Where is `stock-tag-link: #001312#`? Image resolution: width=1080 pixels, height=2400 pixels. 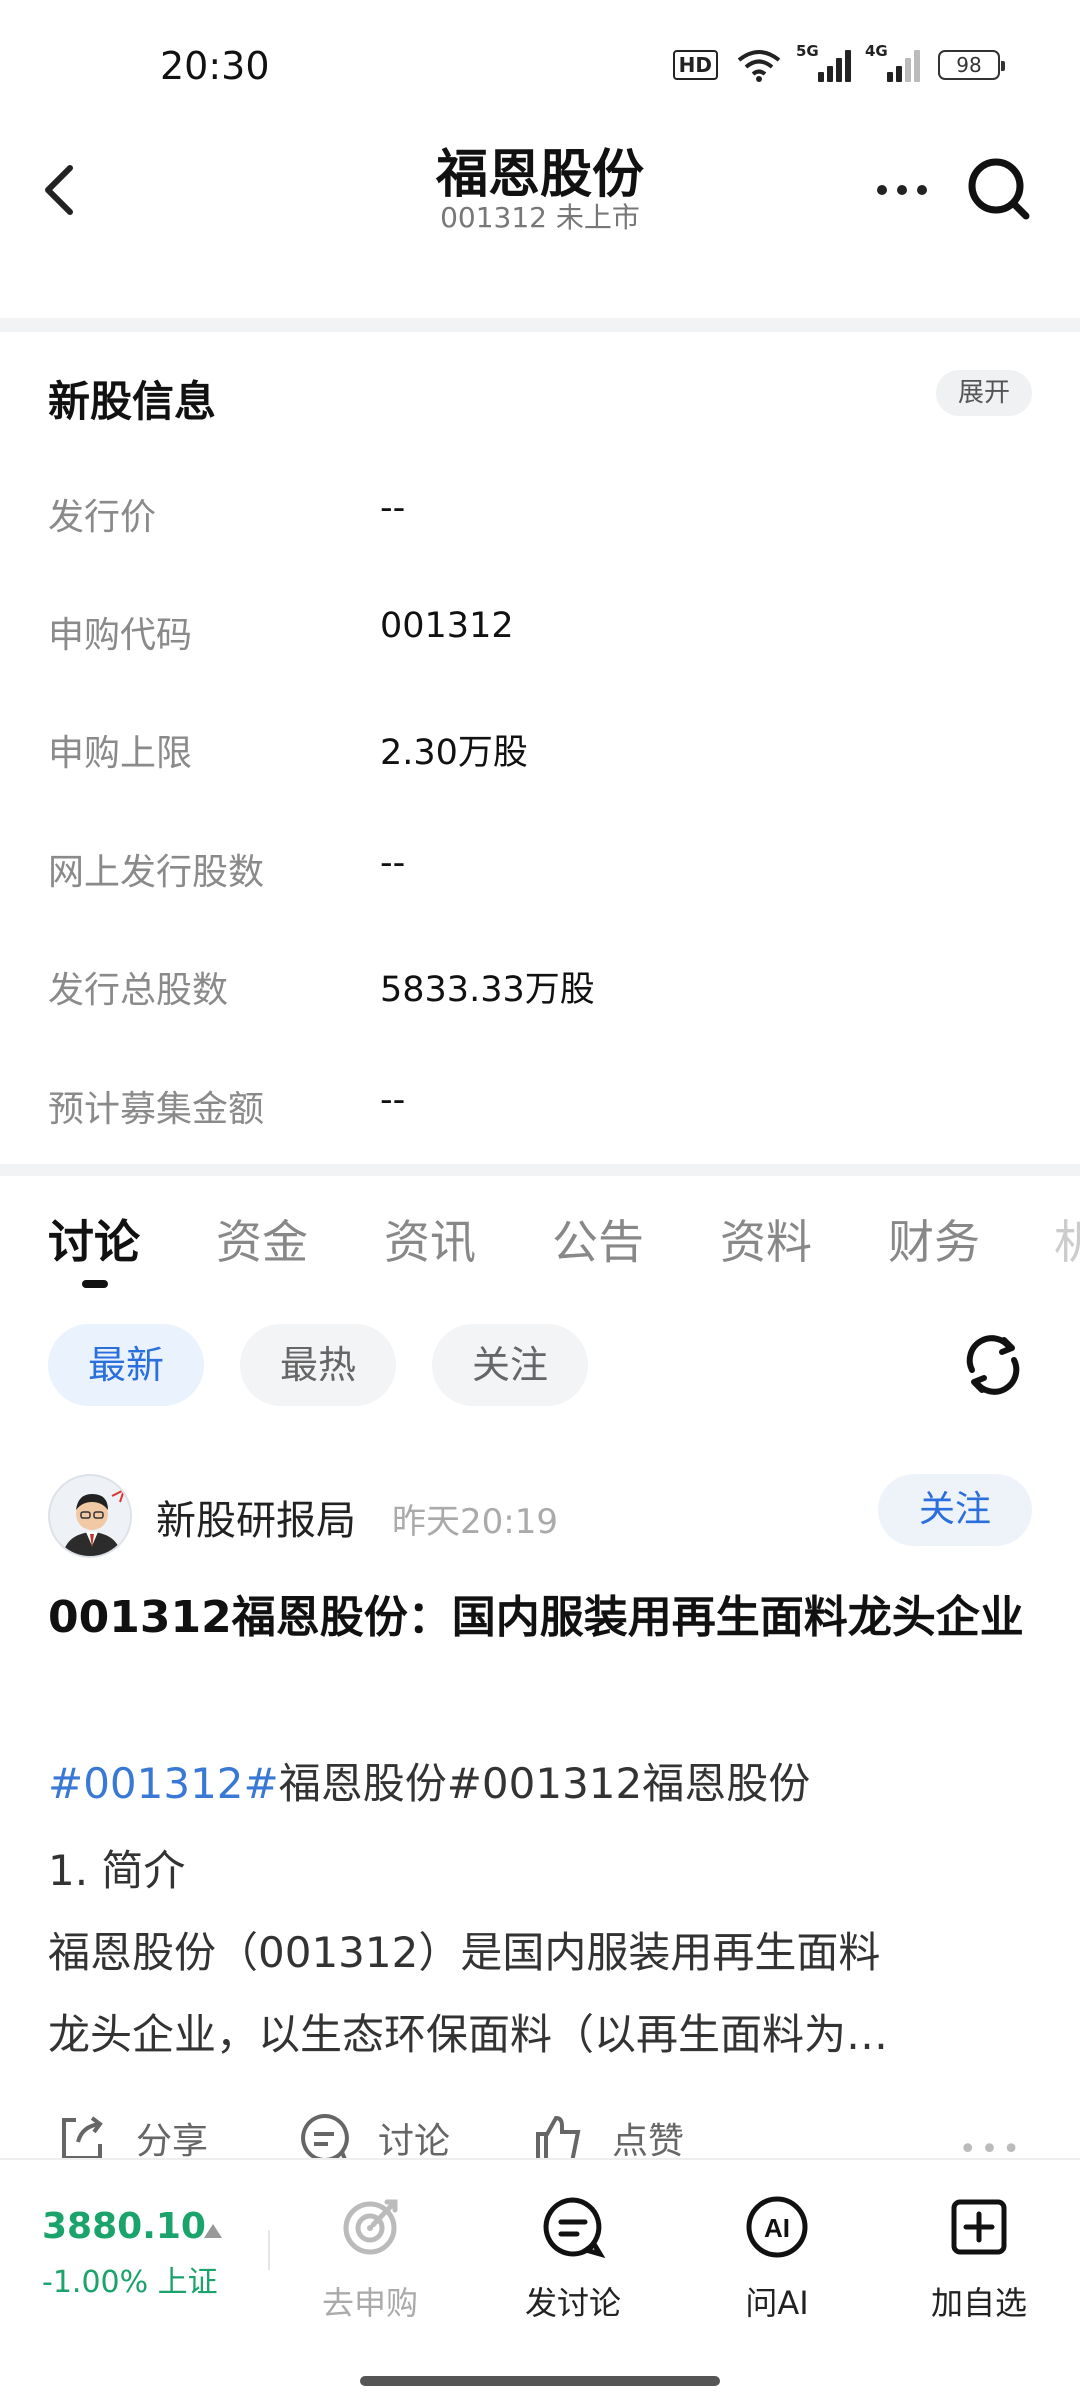 stock-tag-link: #001312# is located at coordinates (163, 1783).